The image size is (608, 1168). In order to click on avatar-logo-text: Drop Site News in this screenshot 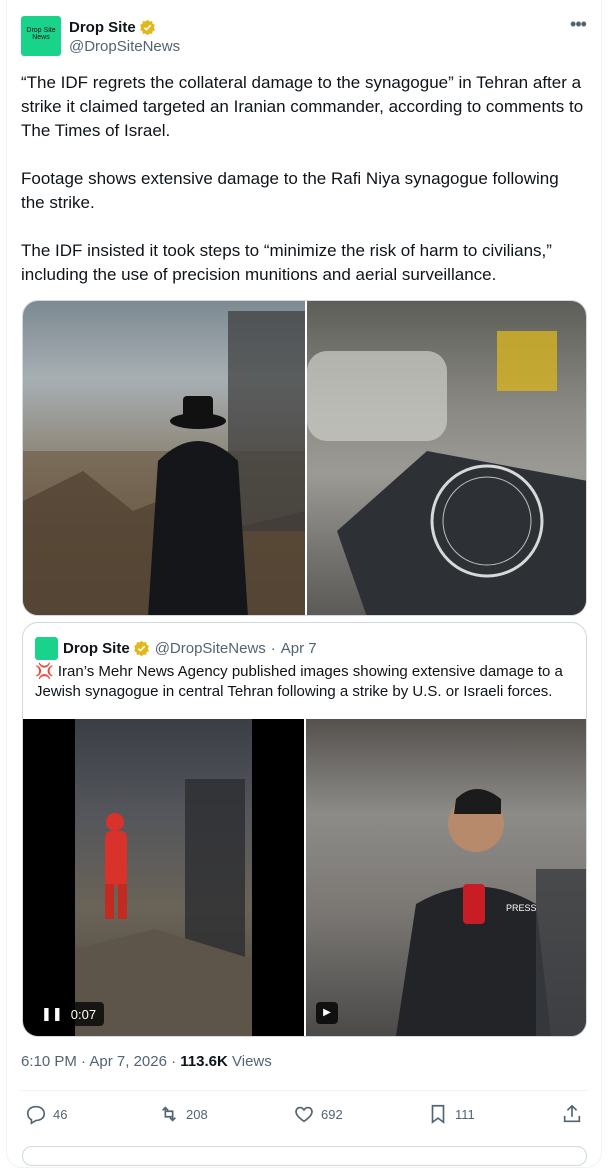, I will do `click(41, 34)`.